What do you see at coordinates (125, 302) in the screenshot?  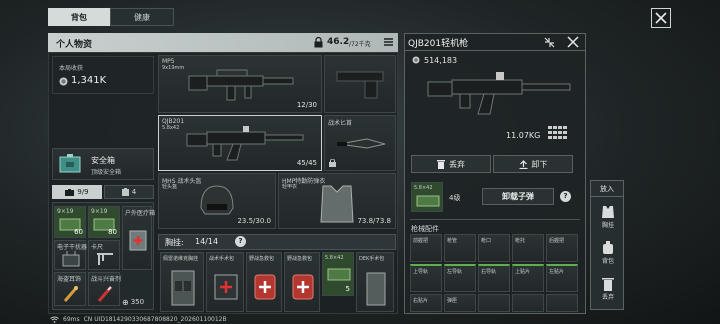 I see `plus-icon: ⊕` at bounding box center [125, 302].